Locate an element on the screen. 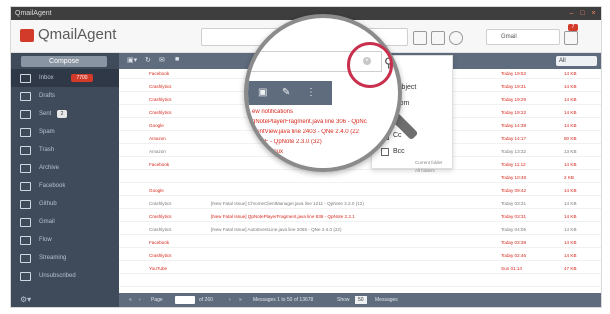  notifications-icon is located at coordinates (571, 38).